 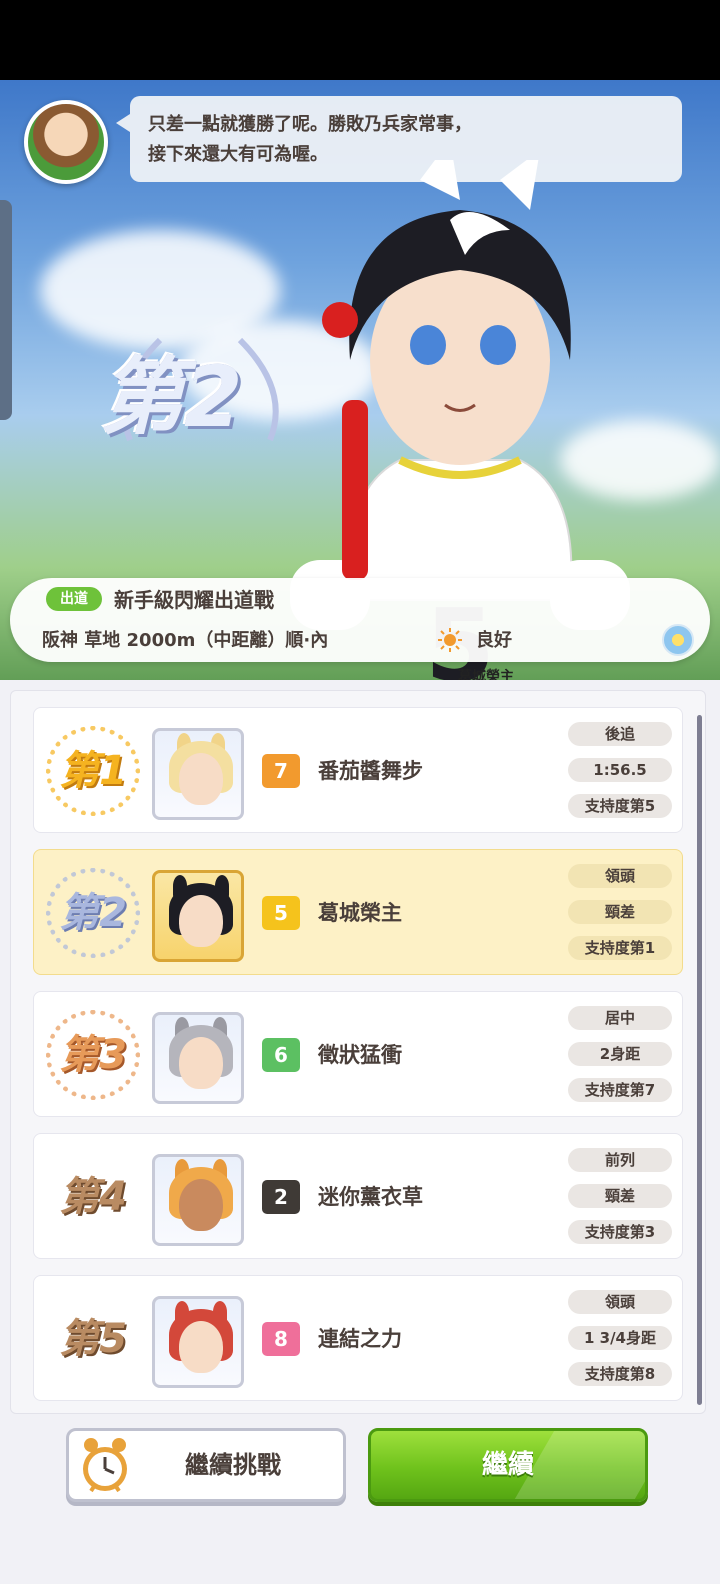 I want to click on course-info: 阪神 草地 2000m（中距離）順·內, so click(x=185, y=640).